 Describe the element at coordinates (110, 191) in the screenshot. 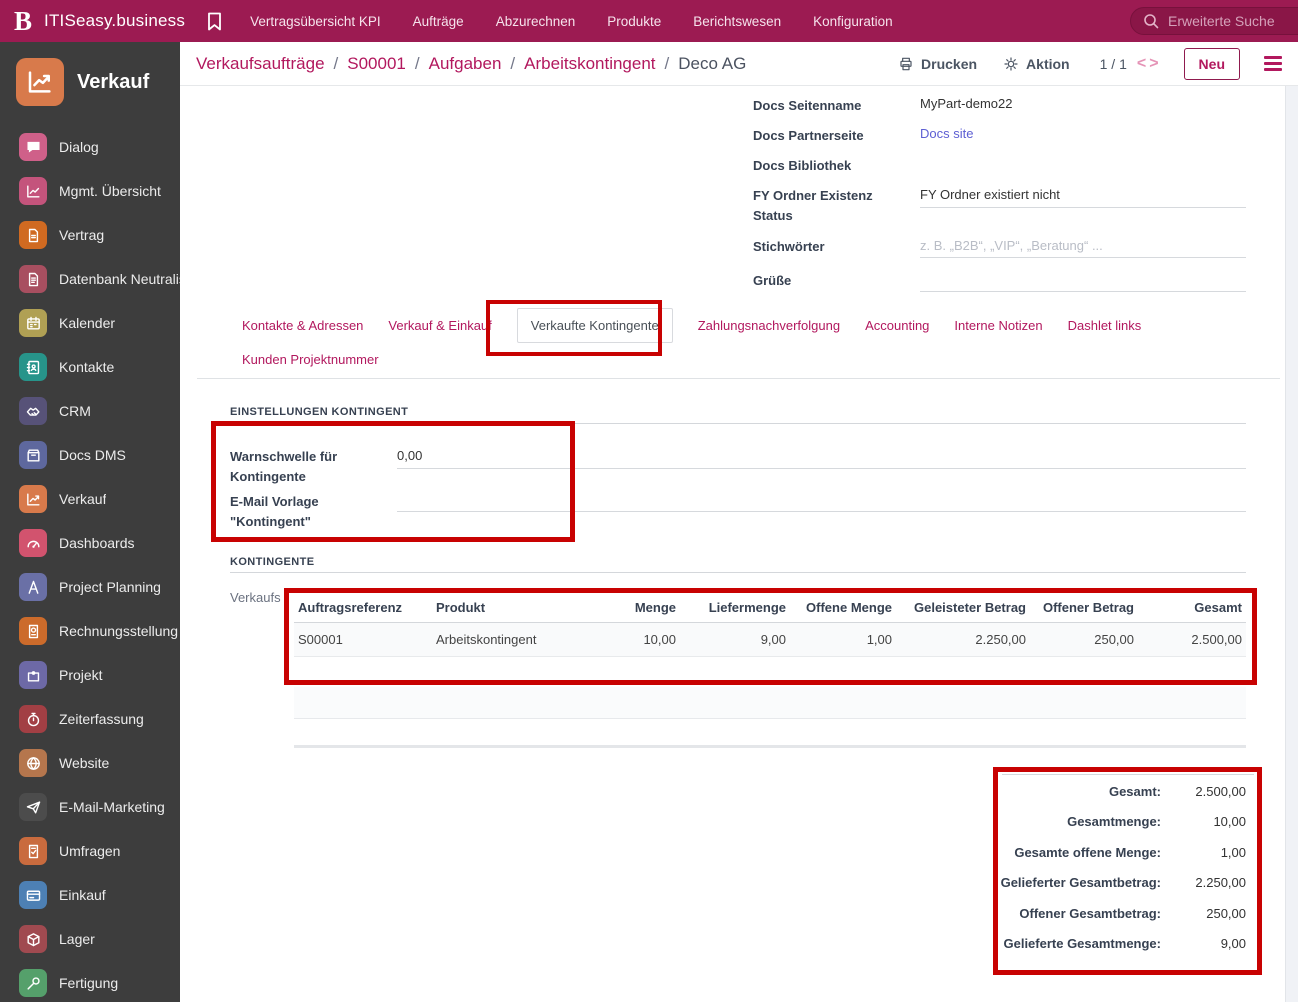

I see `sidebar-item-label: Mgmt. Übersicht` at that location.